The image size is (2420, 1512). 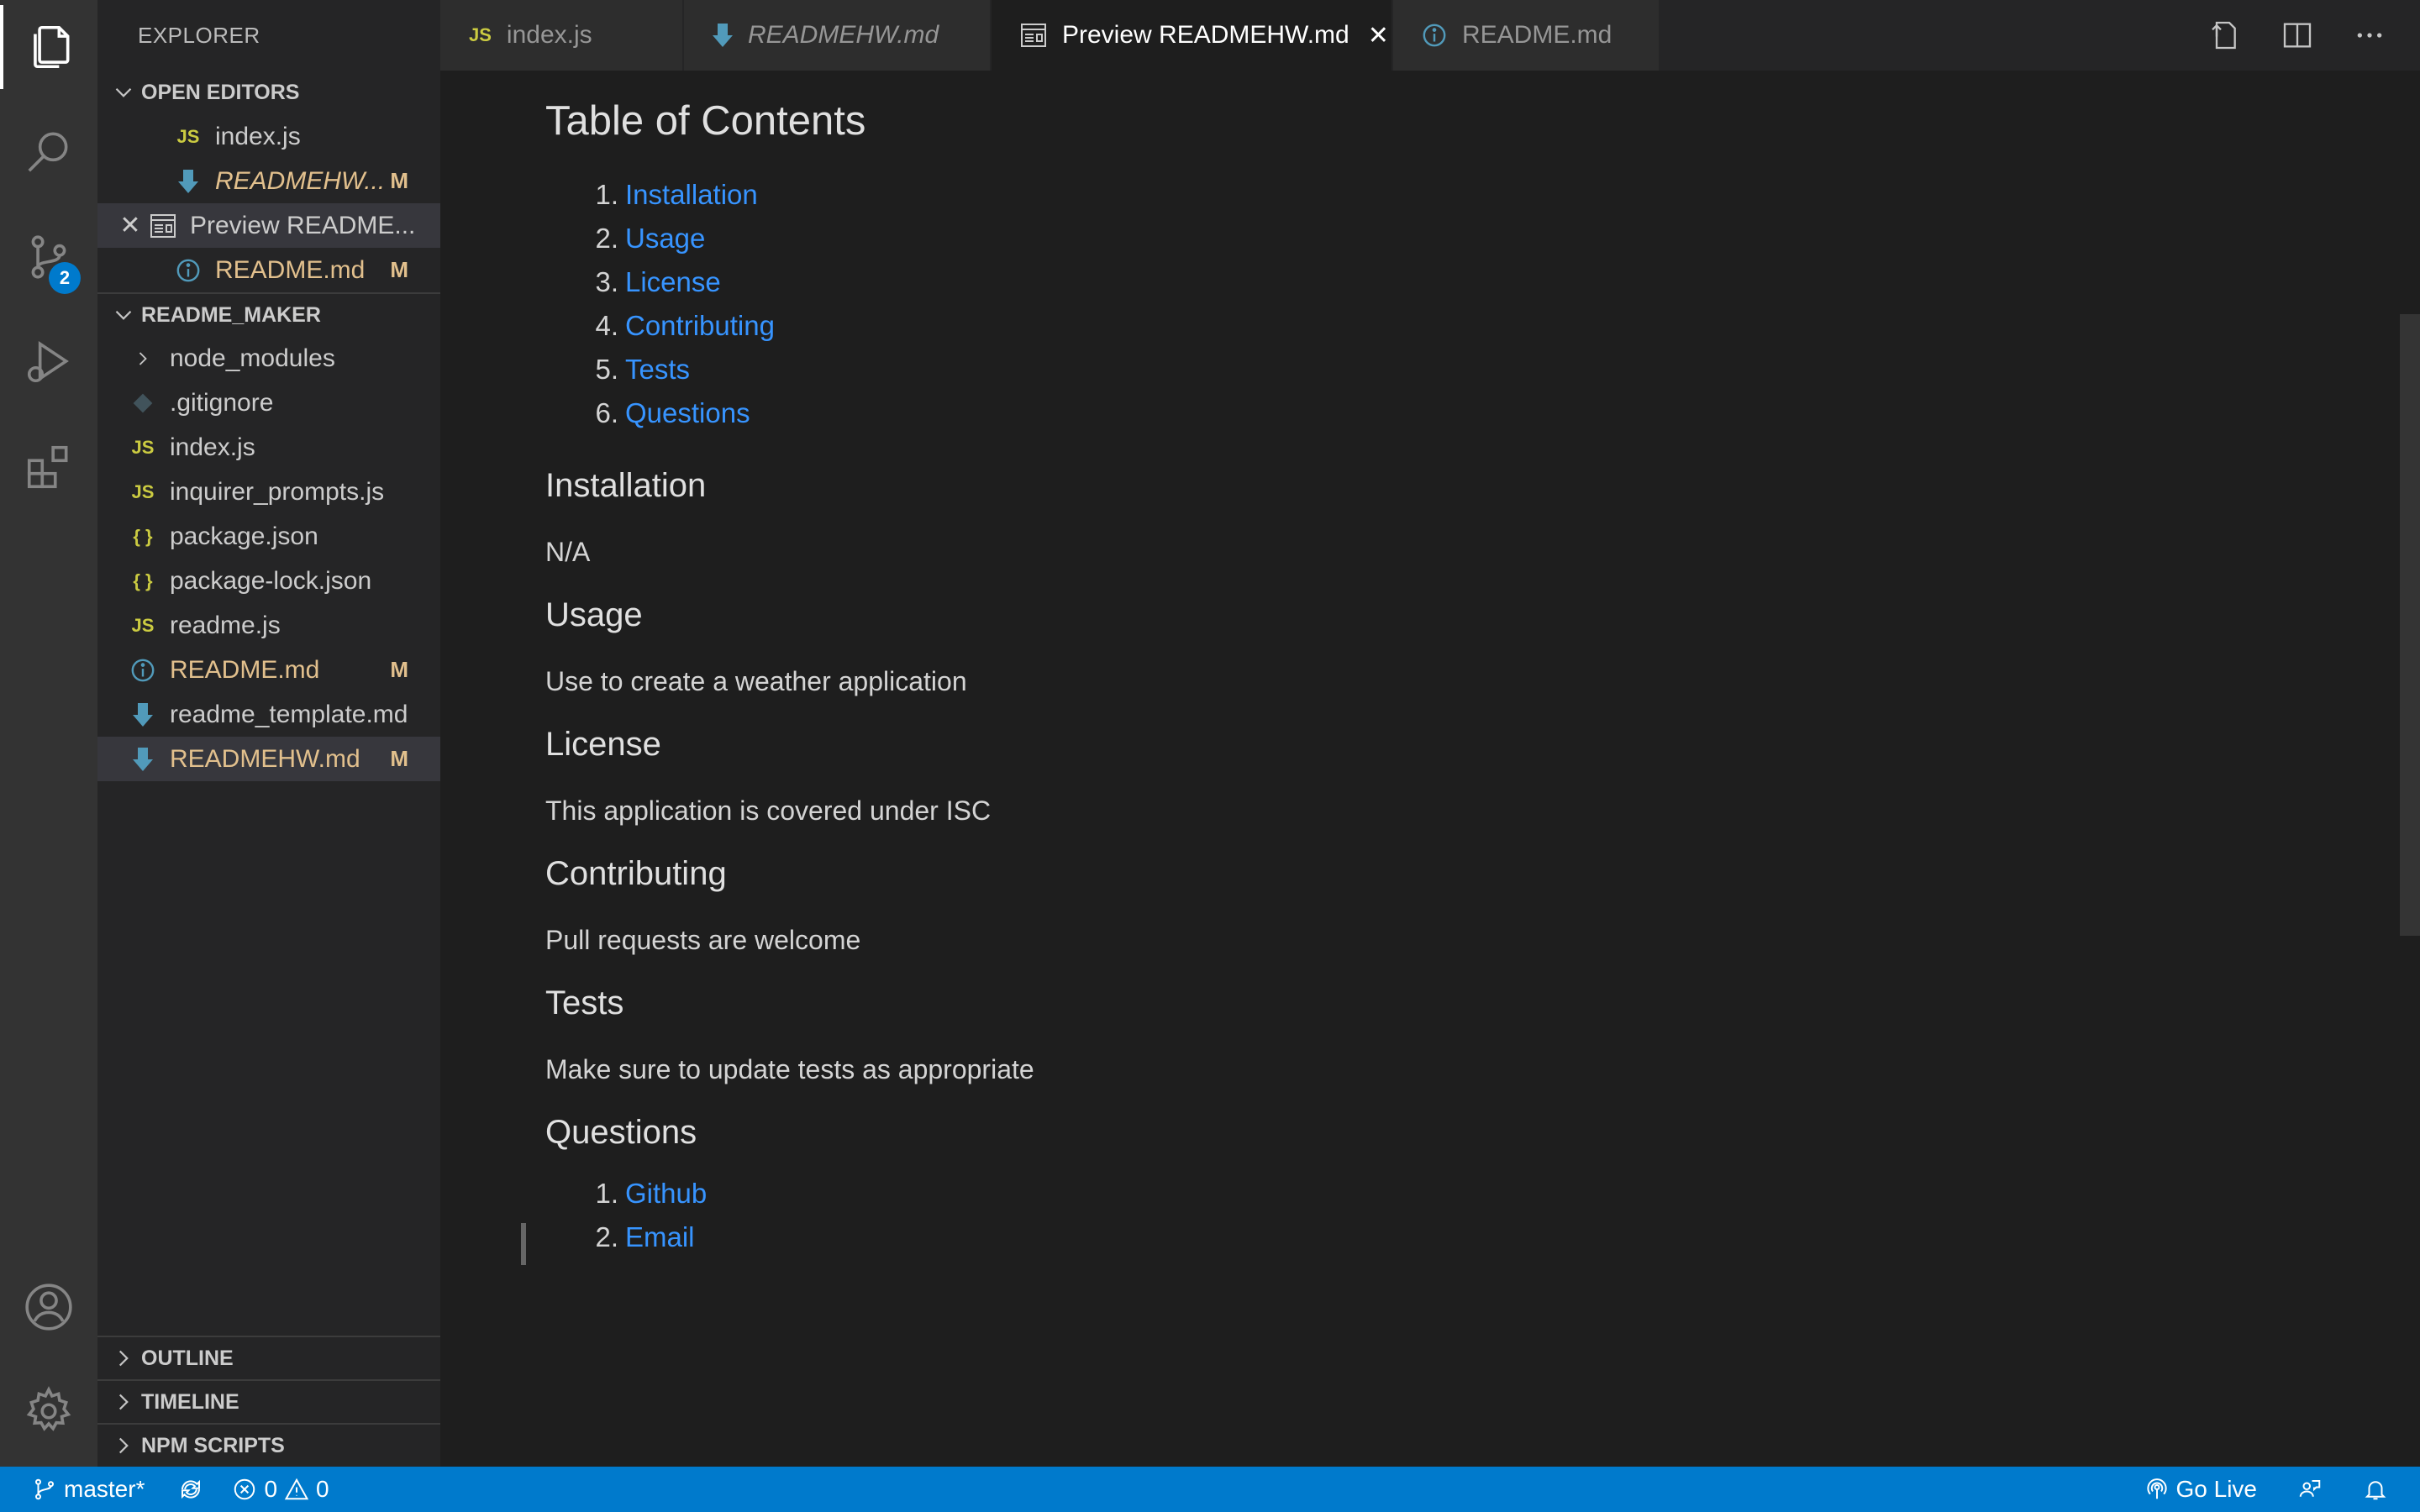 I want to click on scrollbar-thumb, so click(x=2410, y=625).